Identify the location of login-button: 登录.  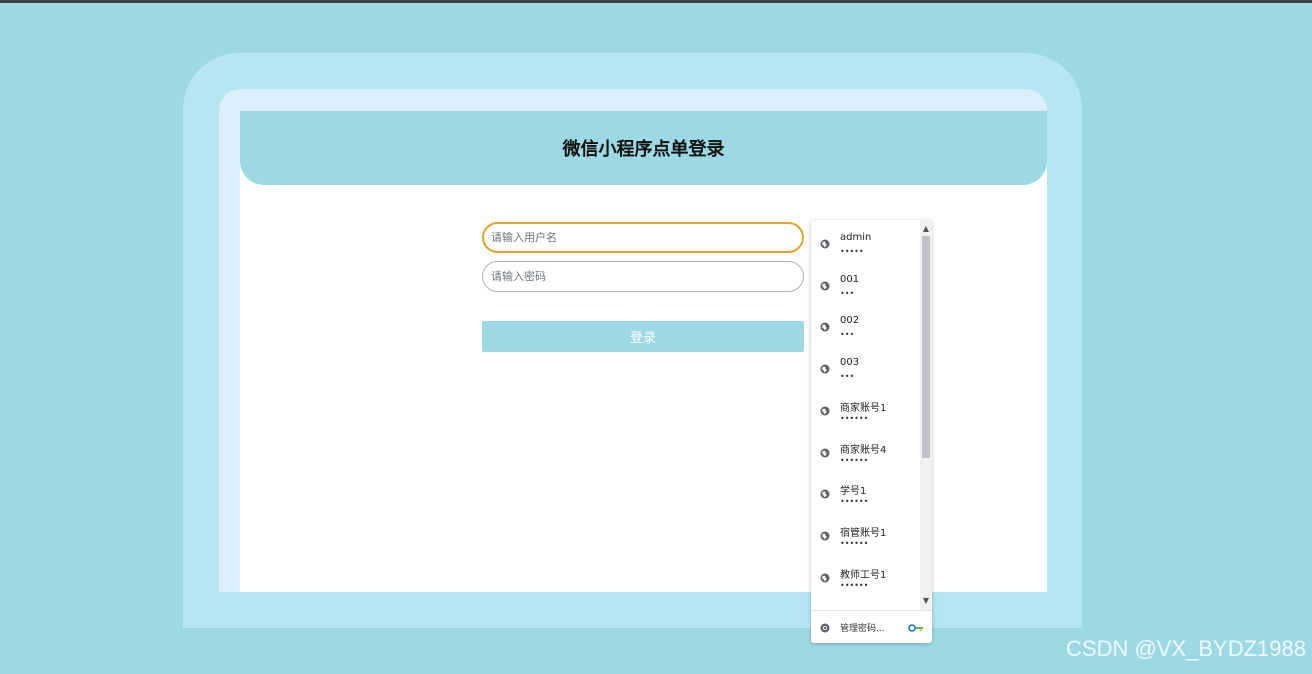
(643, 336).